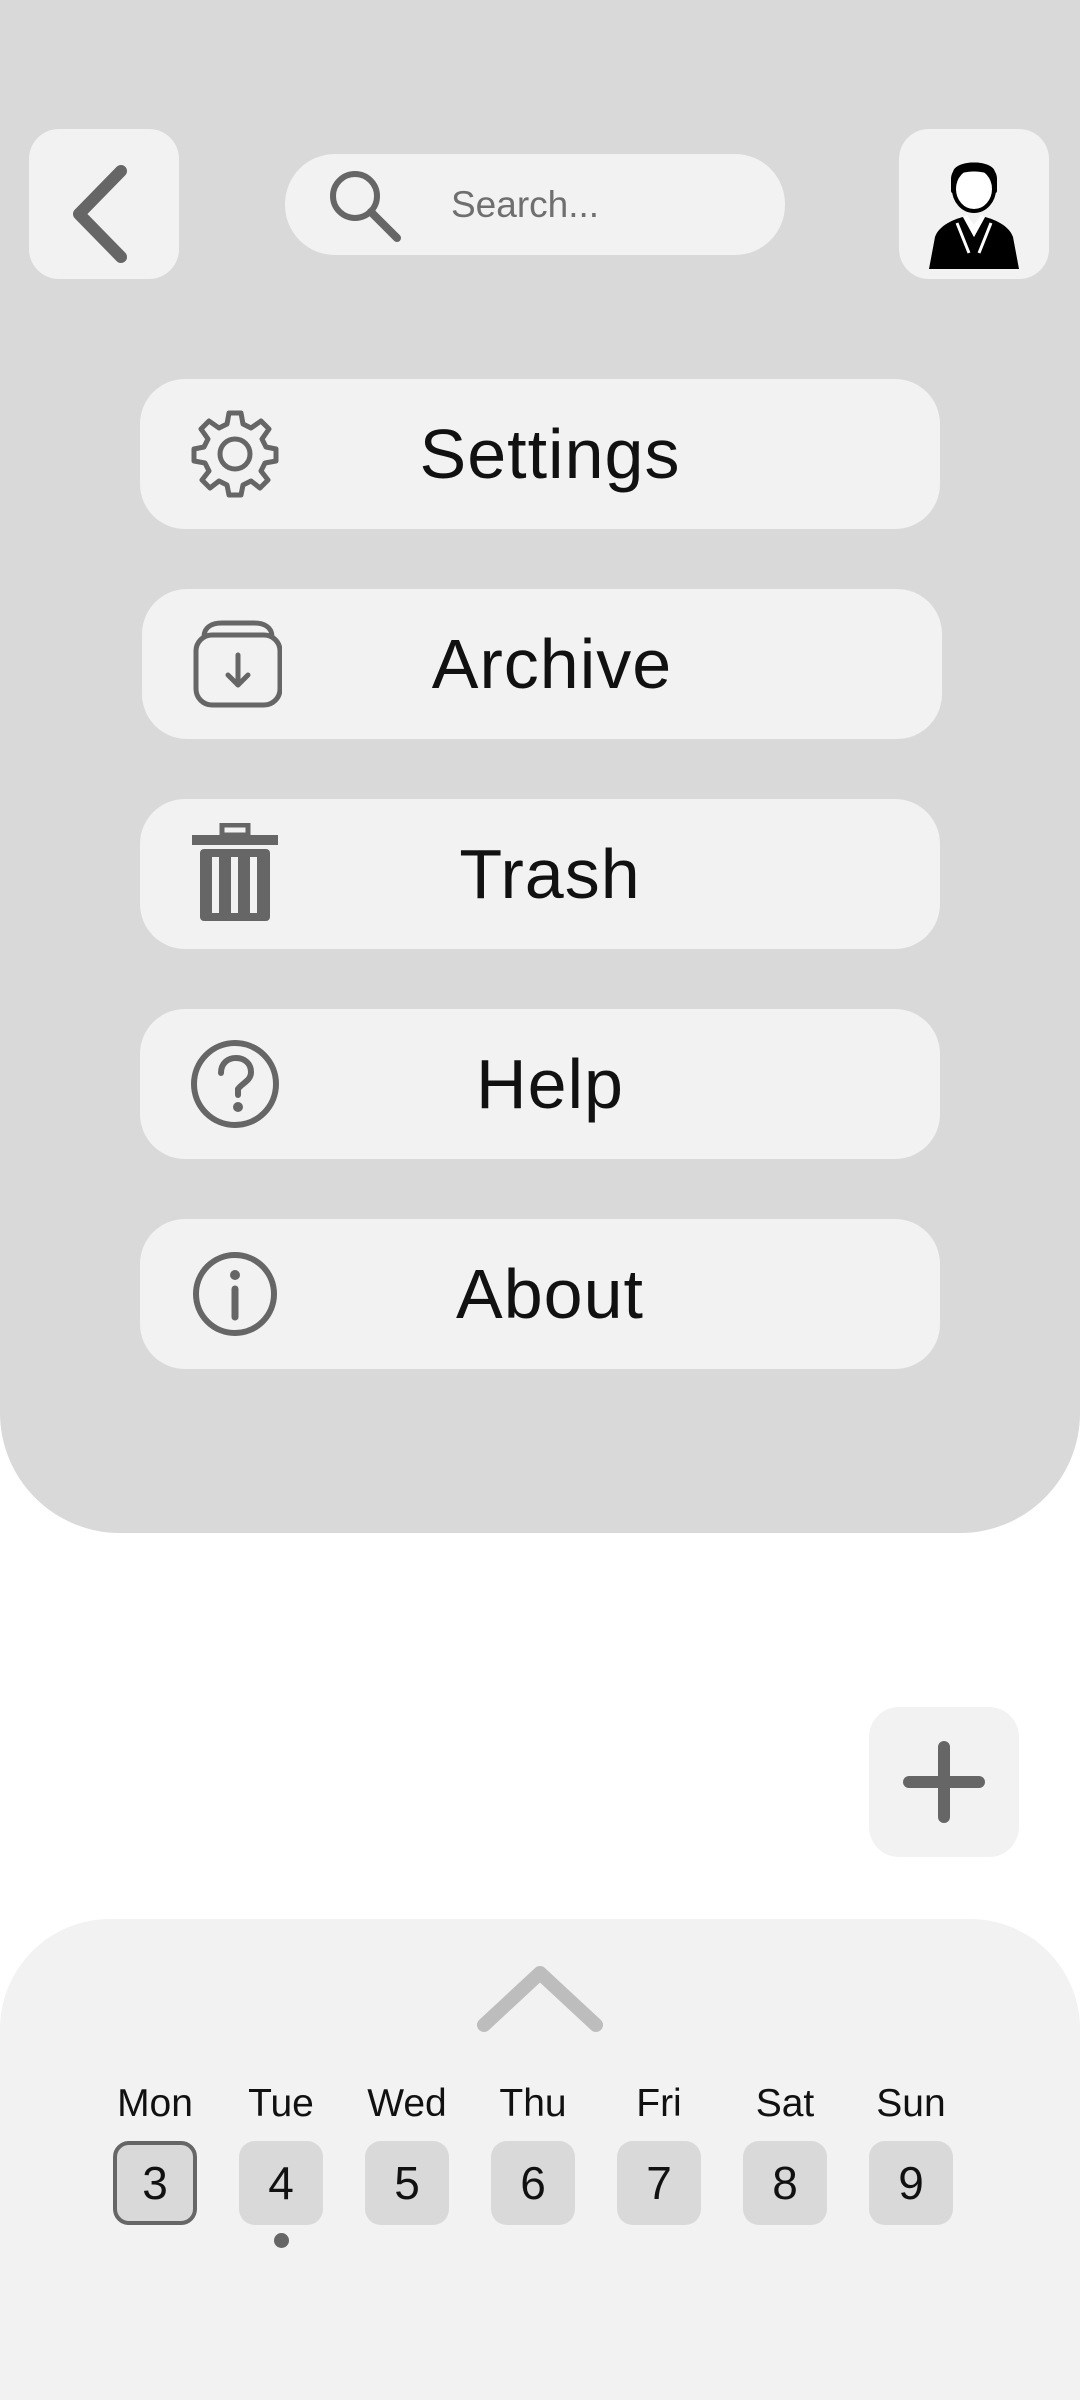  I want to click on event-dot, so click(281, 2240).